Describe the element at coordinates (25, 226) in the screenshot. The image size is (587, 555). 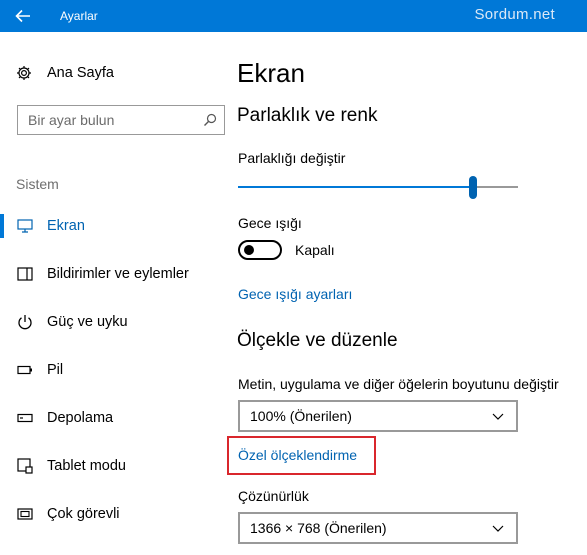
I see `monitor-icon` at that location.